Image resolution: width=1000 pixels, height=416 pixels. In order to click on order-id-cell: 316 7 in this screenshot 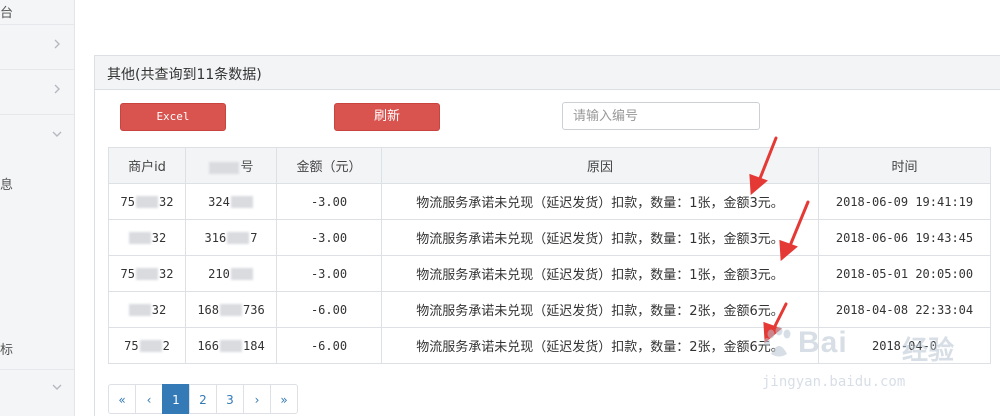, I will do `click(231, 237)`.